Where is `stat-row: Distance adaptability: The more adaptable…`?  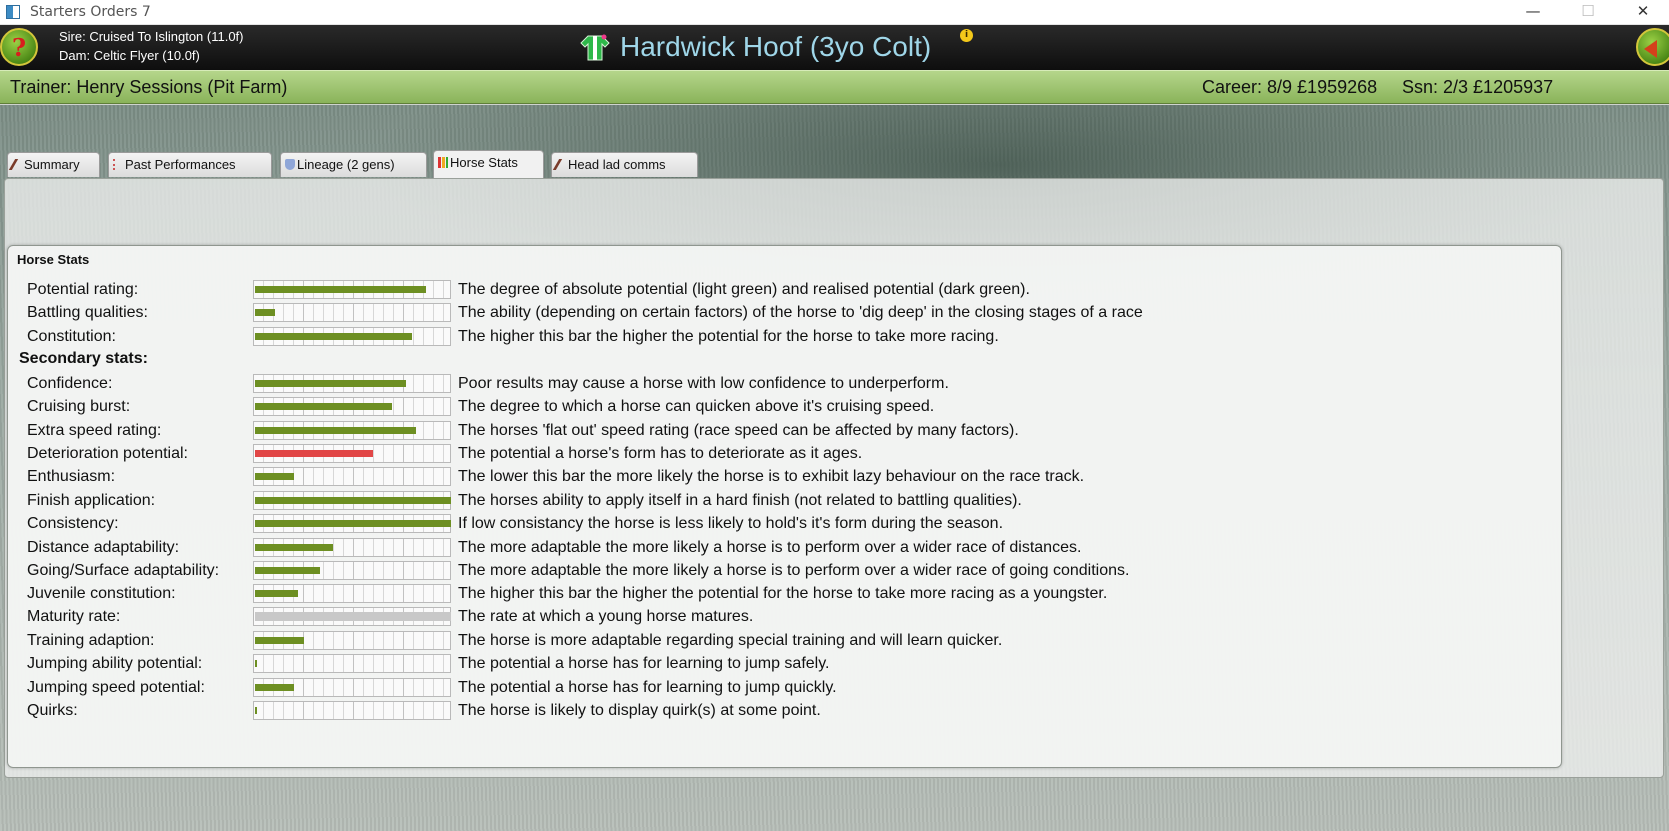
stat-row: Distance adaptability: The more adaptable… is located at coordinates (780, 548).